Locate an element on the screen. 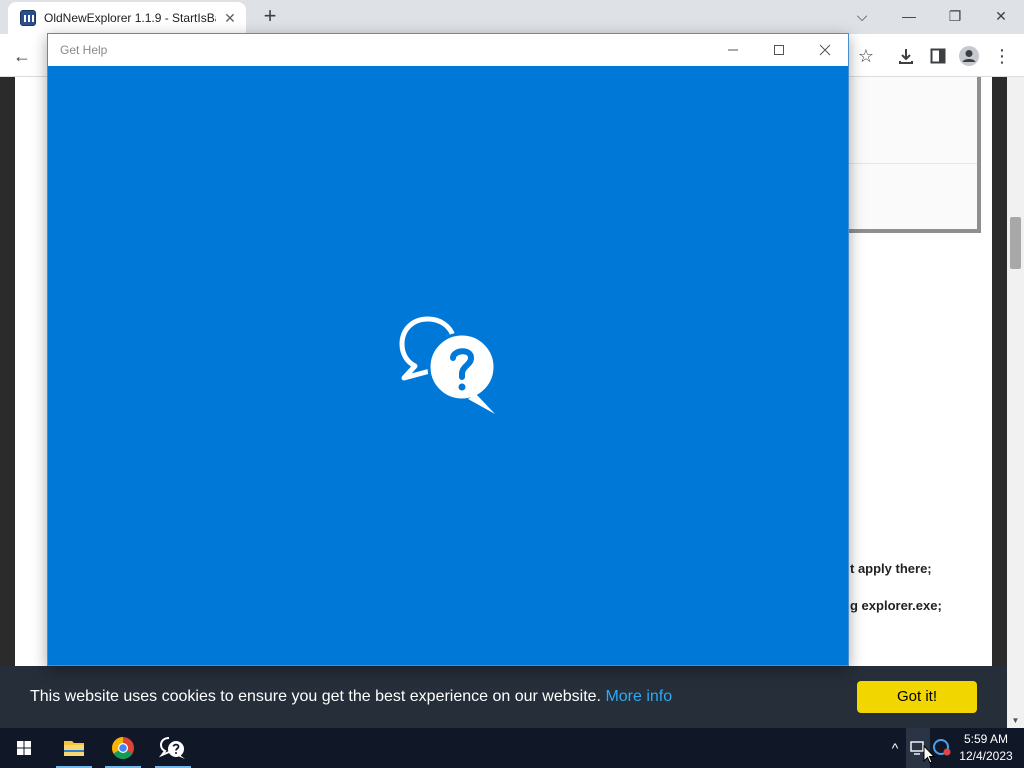  more-info-link: More info is located at coordinates (638, 696).